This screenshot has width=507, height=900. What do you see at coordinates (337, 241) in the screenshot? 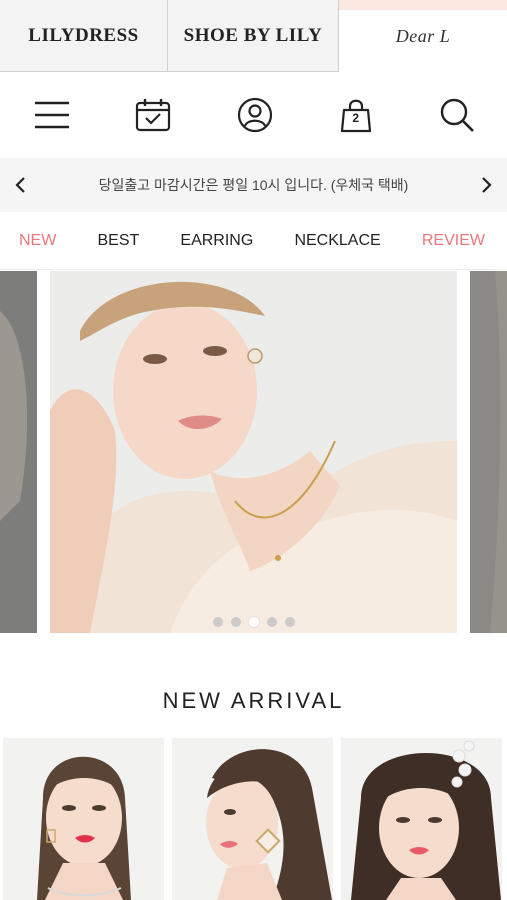
I see `category-necklace: NECKLACE` at bounding box center [337, 241].